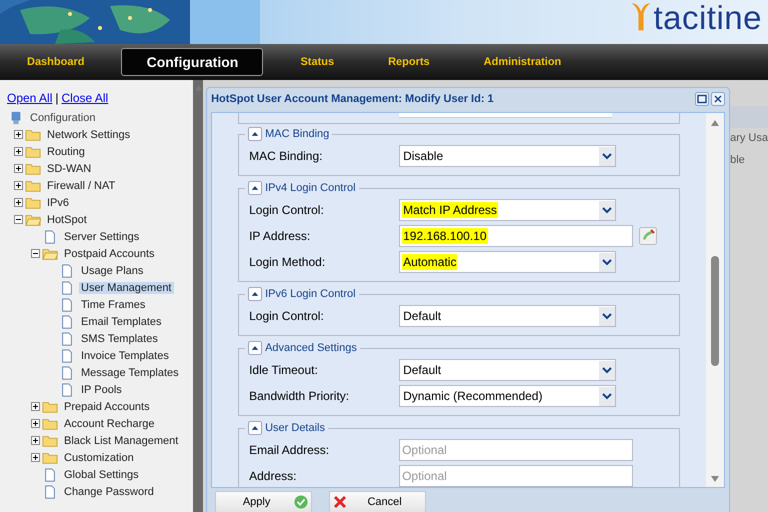 The height and width of the screenshot is (512, 768). I want to click on select-value: Automatic, so click(430, 262).